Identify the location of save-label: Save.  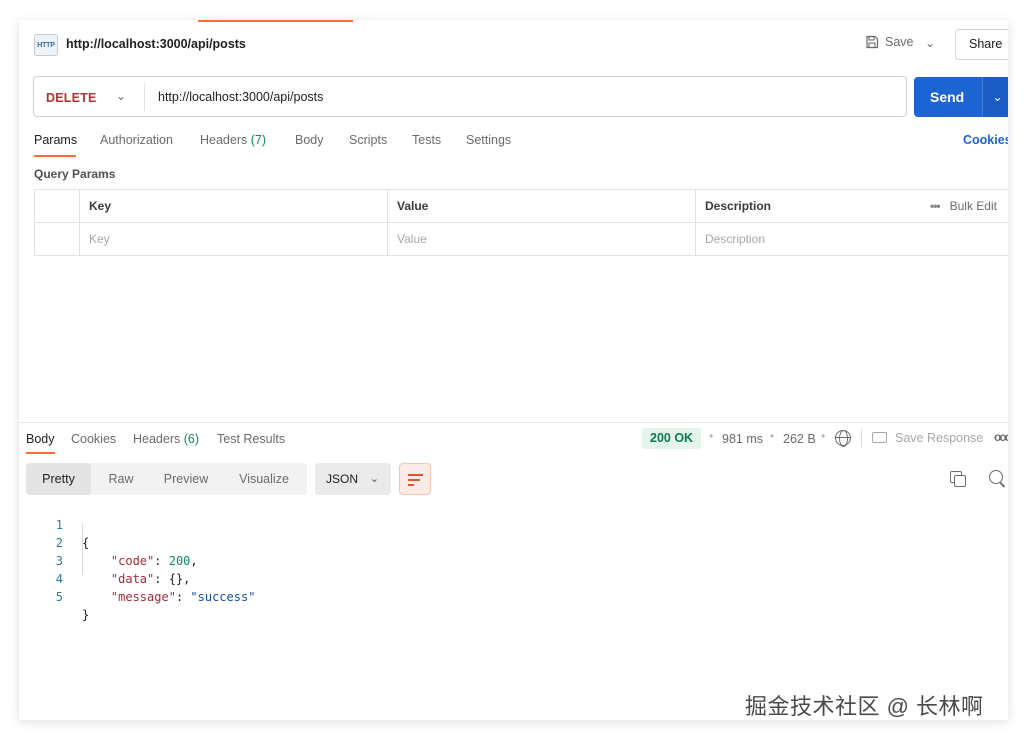
(899, 42).